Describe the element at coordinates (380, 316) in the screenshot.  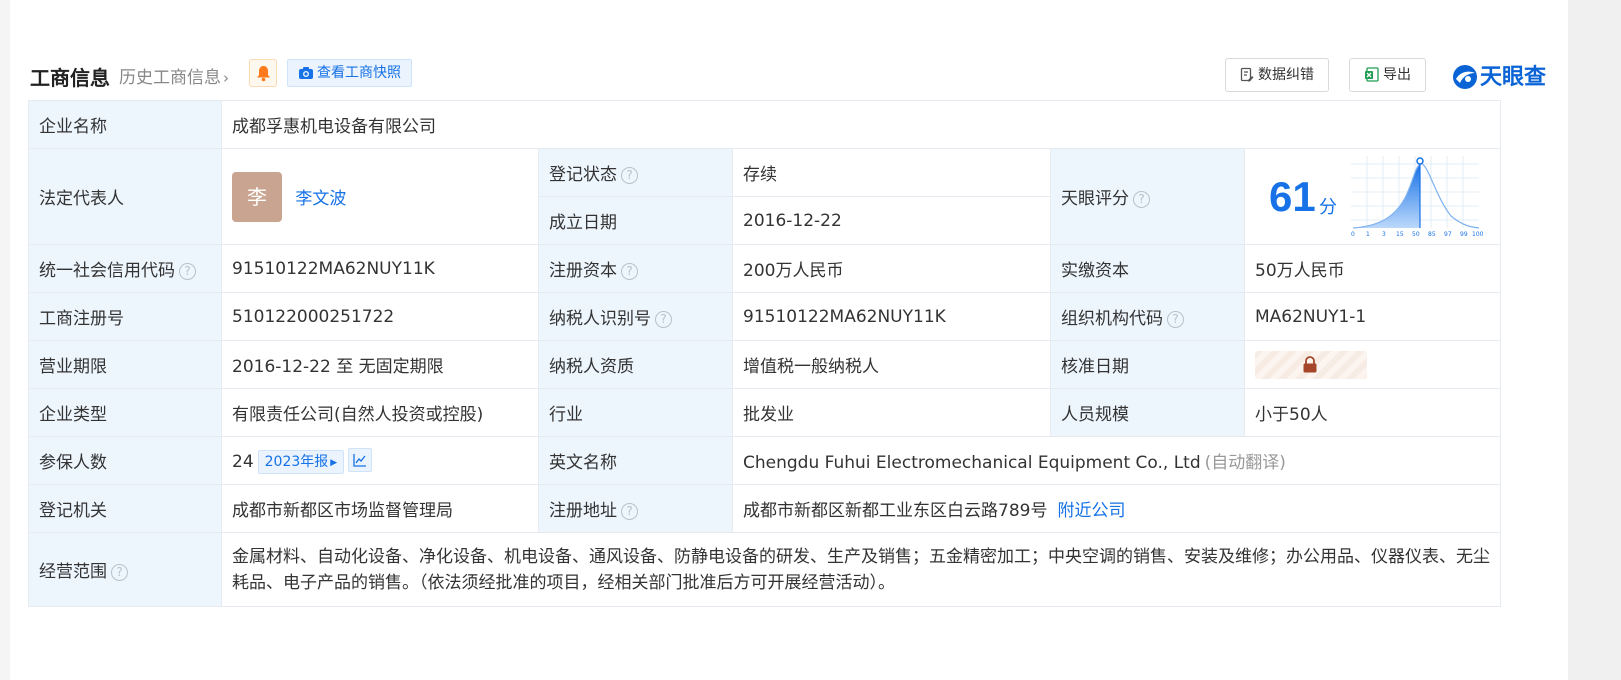
I see `reg-number-value: 510122000251722` at that location.